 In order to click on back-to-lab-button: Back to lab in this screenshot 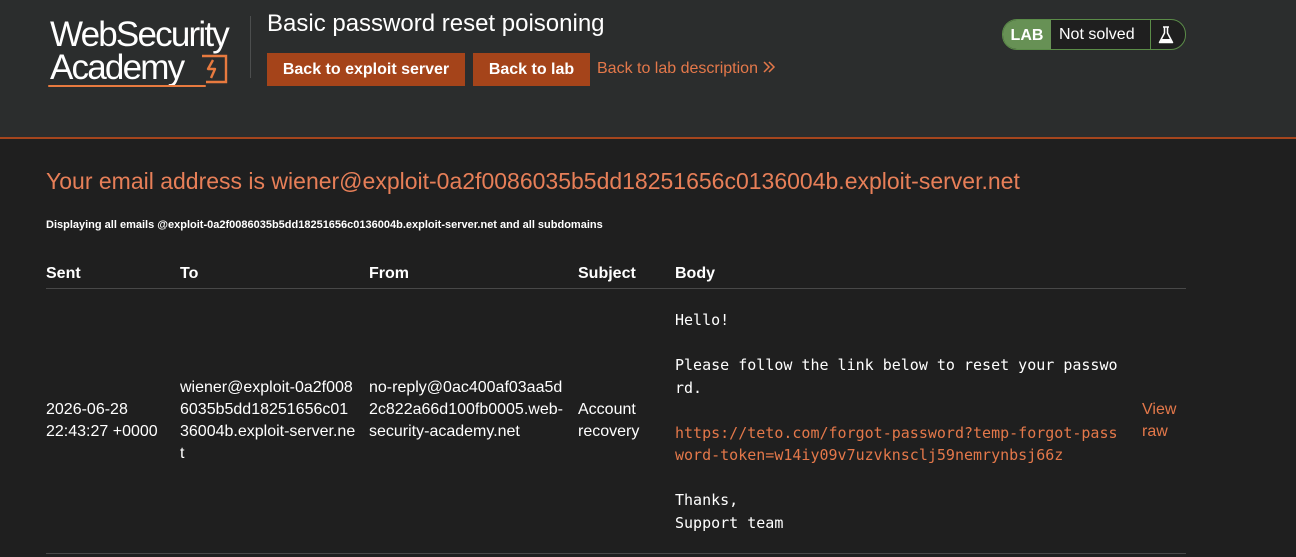, I will do `click(531, 69)`.